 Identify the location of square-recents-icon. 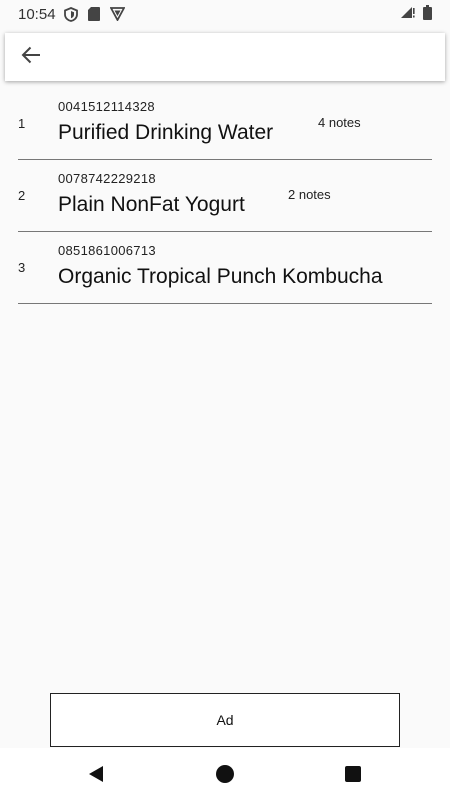
(353, 774).